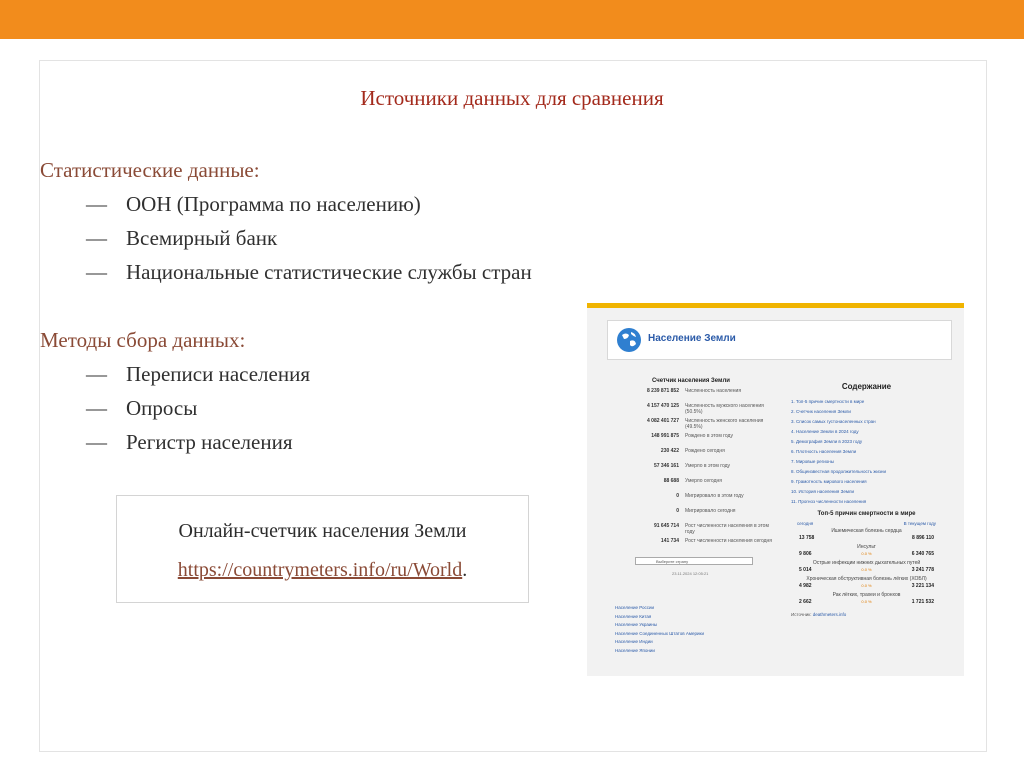  Describe the element at coordinates (832, 523) in the screenshot. I see `tab-today: сегодня` at that location.